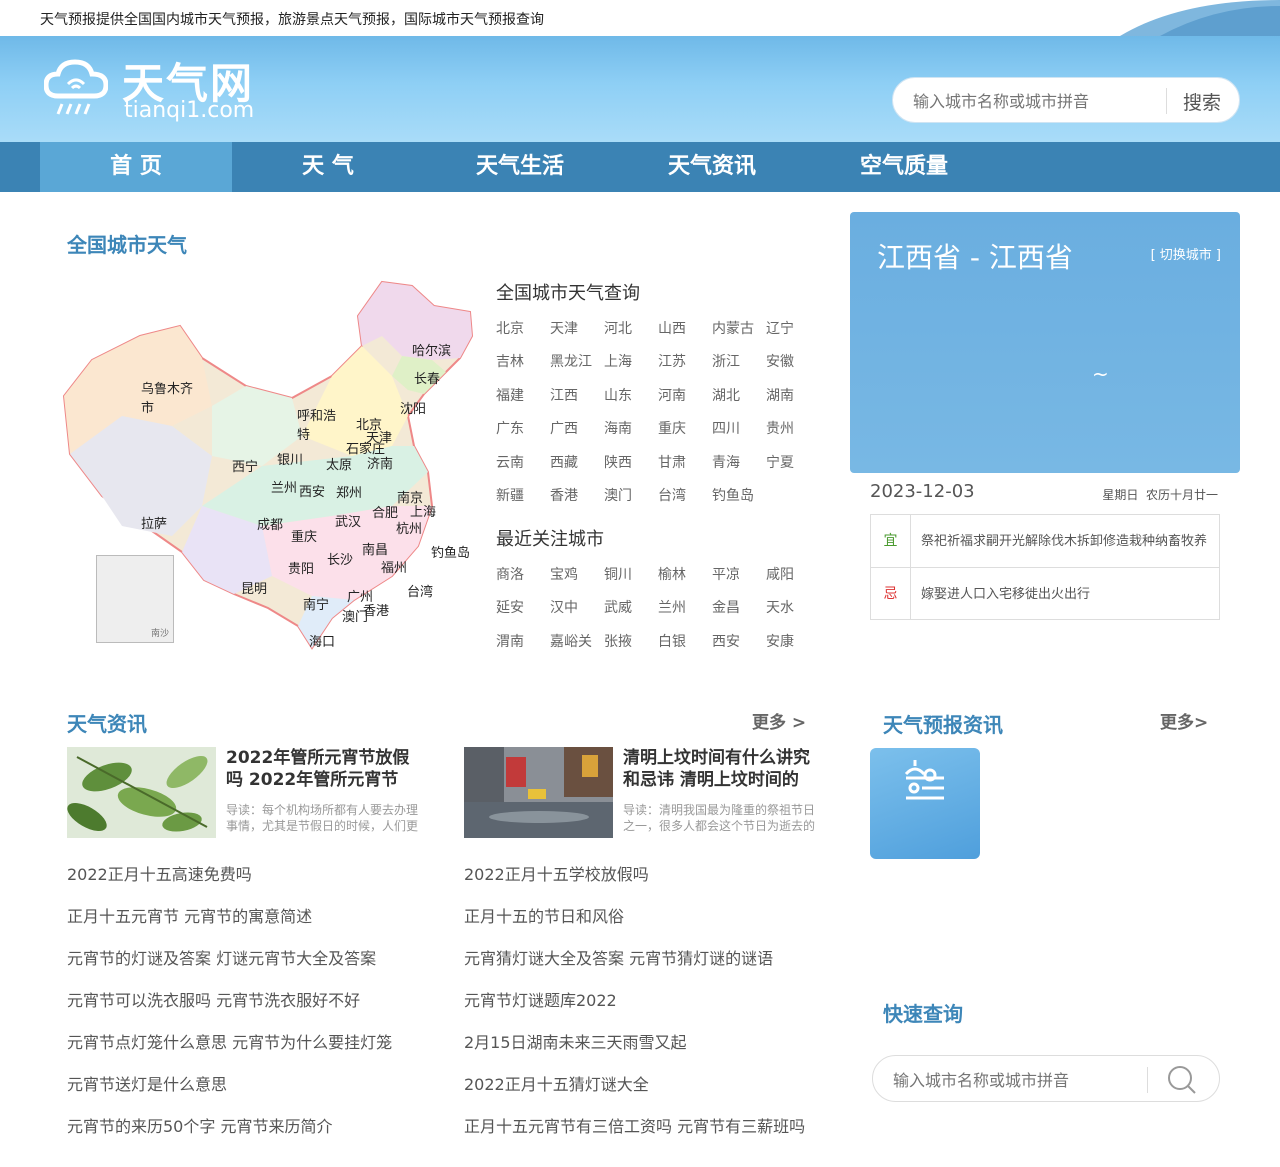  I want to click on map-city: 拉萨, so click(154, 522).